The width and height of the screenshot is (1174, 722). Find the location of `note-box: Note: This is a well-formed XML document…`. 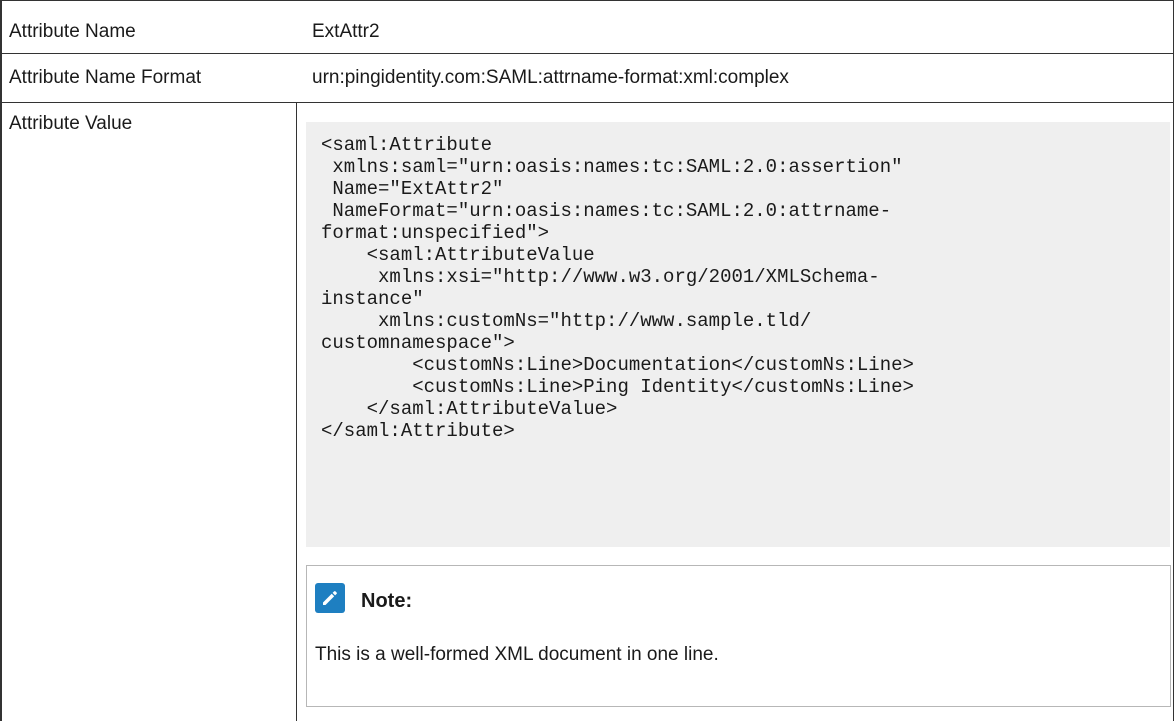

note-box: Note: This is a well-formed XML document… is located at coordinates (738, 636).